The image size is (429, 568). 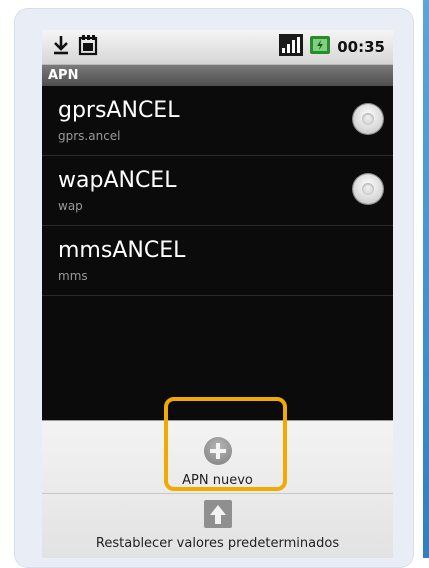 I want to click on status-right: 00:35, so click(x=332, y=47).